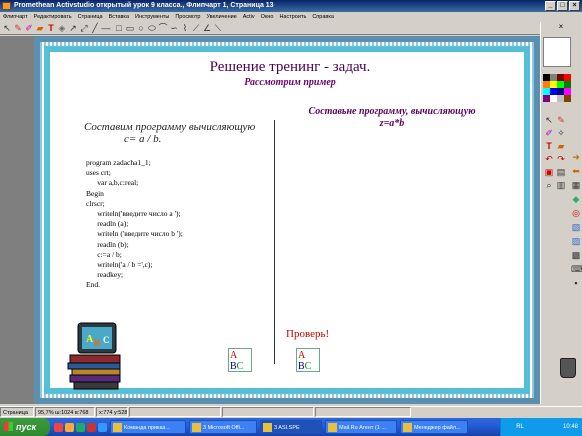  Describe the element at coordinates (576, 241) in the screenshot. I see `screen-capture-icon: ▨` at that location.